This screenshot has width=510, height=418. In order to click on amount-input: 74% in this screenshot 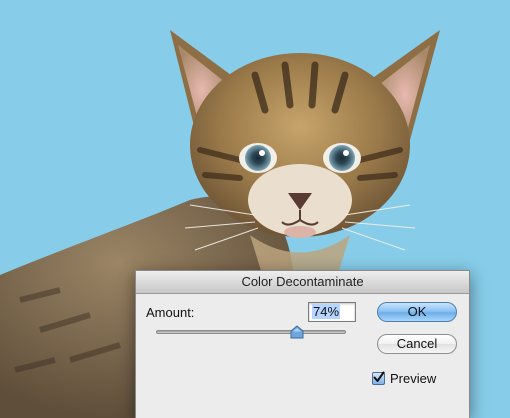, I will do `click(332, 312)`.